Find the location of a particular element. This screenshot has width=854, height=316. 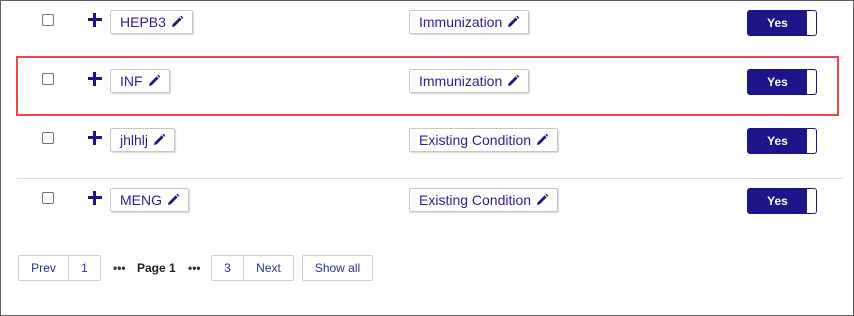

page-1-button: 1 is located at coordinates (84, 268).